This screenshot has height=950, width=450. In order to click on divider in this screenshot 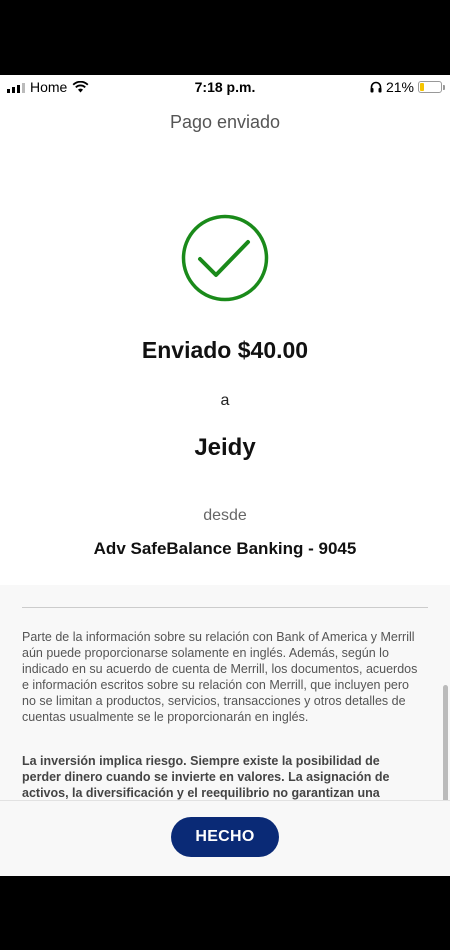, I will do `click(225, 607)`.